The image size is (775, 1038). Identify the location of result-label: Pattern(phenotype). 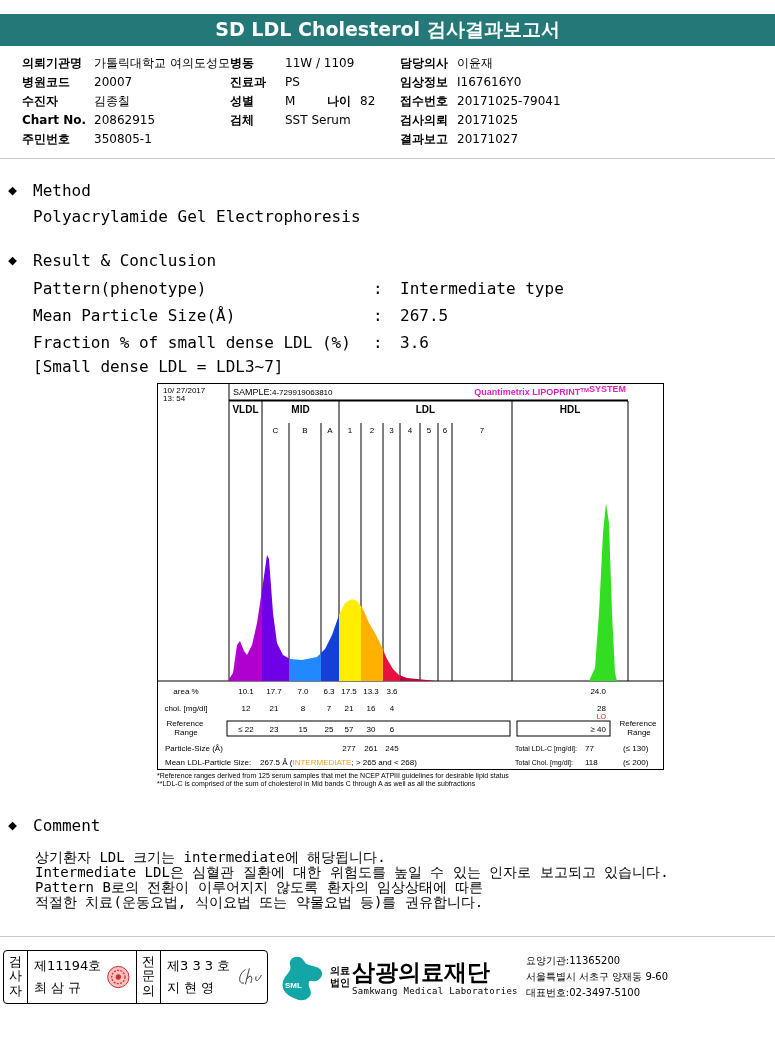
(120, 289).